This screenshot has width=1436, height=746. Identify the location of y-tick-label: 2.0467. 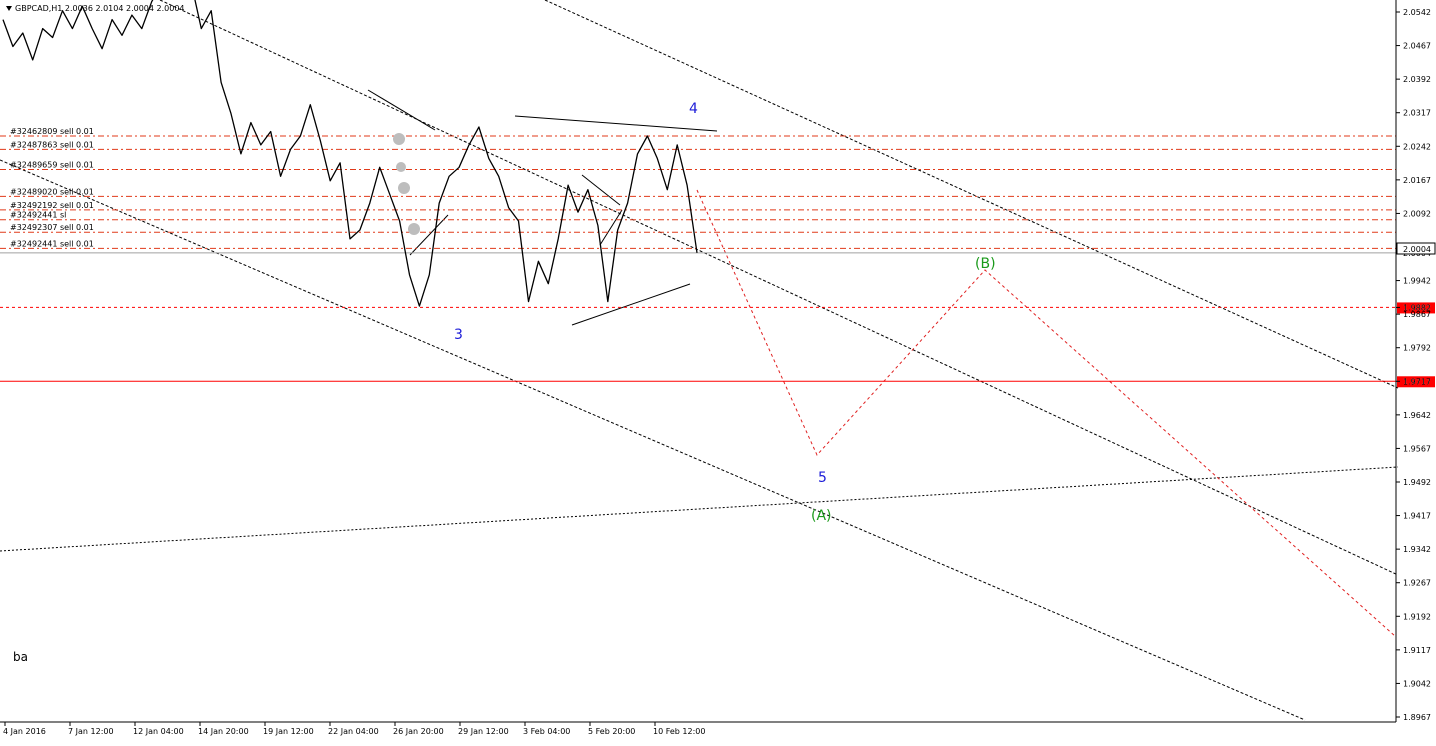
(1417, 46).